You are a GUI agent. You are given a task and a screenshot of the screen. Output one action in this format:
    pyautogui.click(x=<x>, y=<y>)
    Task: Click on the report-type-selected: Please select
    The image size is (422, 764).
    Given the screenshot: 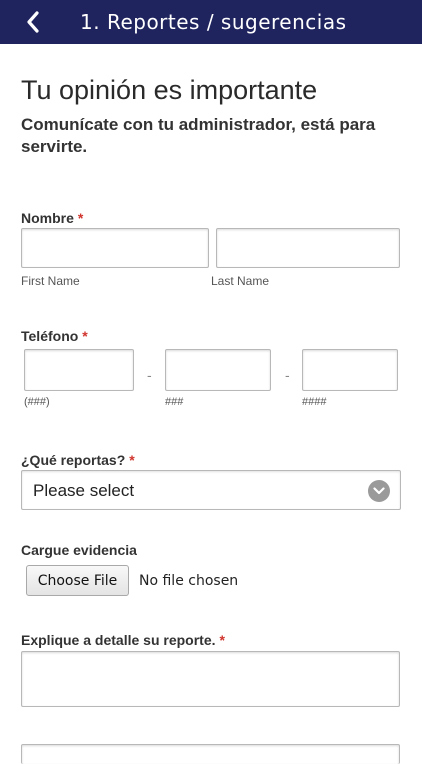 What is the action you would take?
    pyautogui.click(x=84, y=490)
    